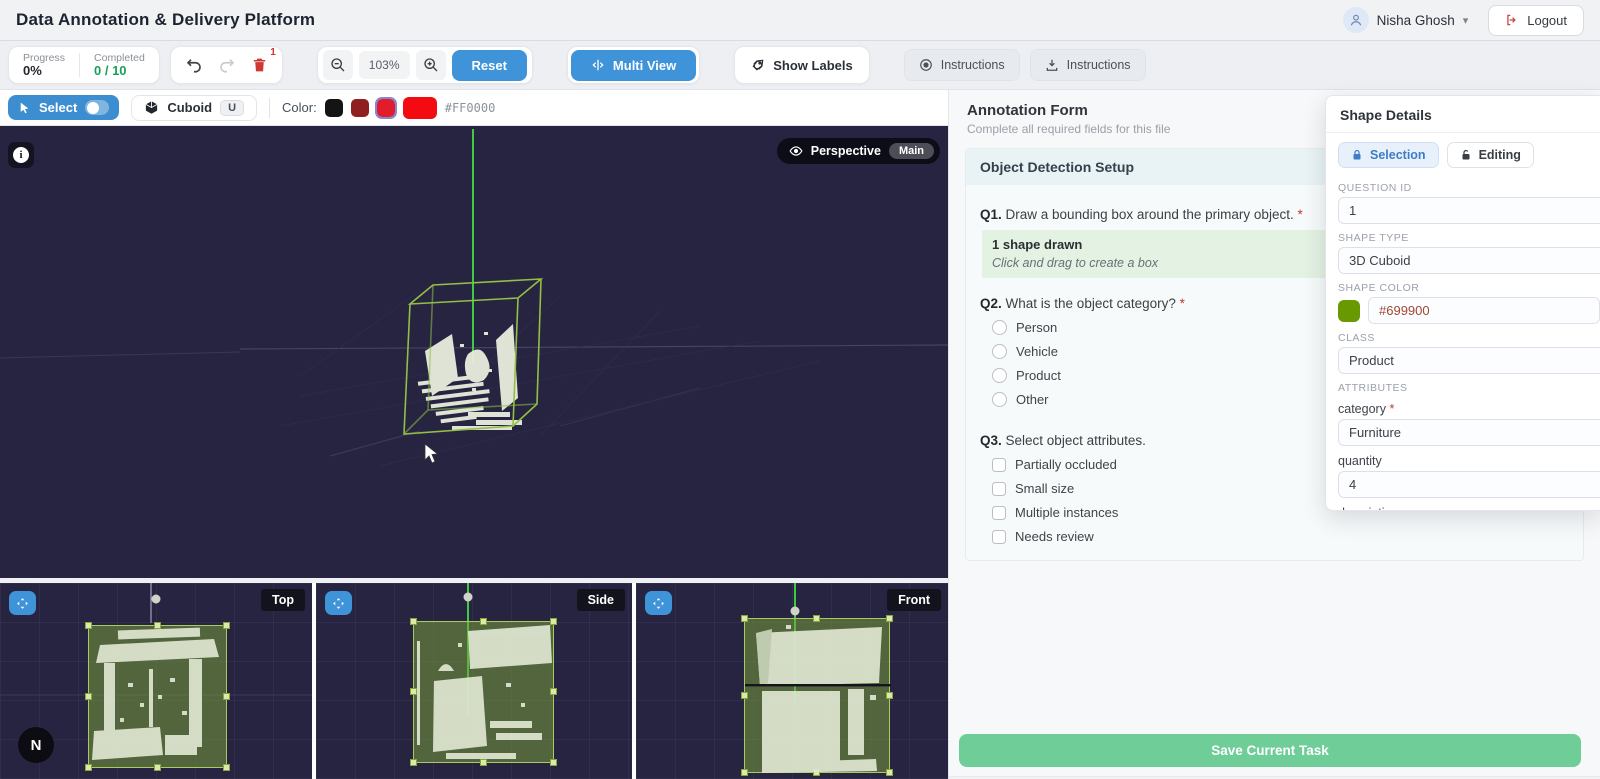 The image size is (1600, 779). I want to click on multi-view-button: Multi View, so click(633, 65).